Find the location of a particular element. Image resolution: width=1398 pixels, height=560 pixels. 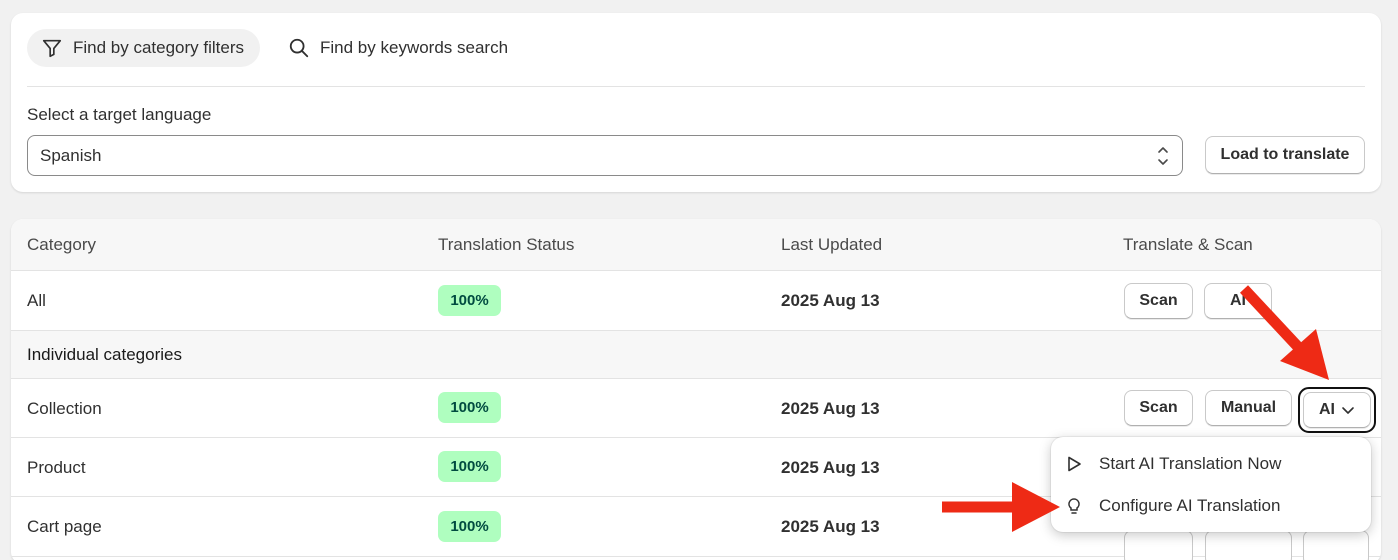

header-translate-scan: Translate & Scan is located at coordinates (1188, 244).